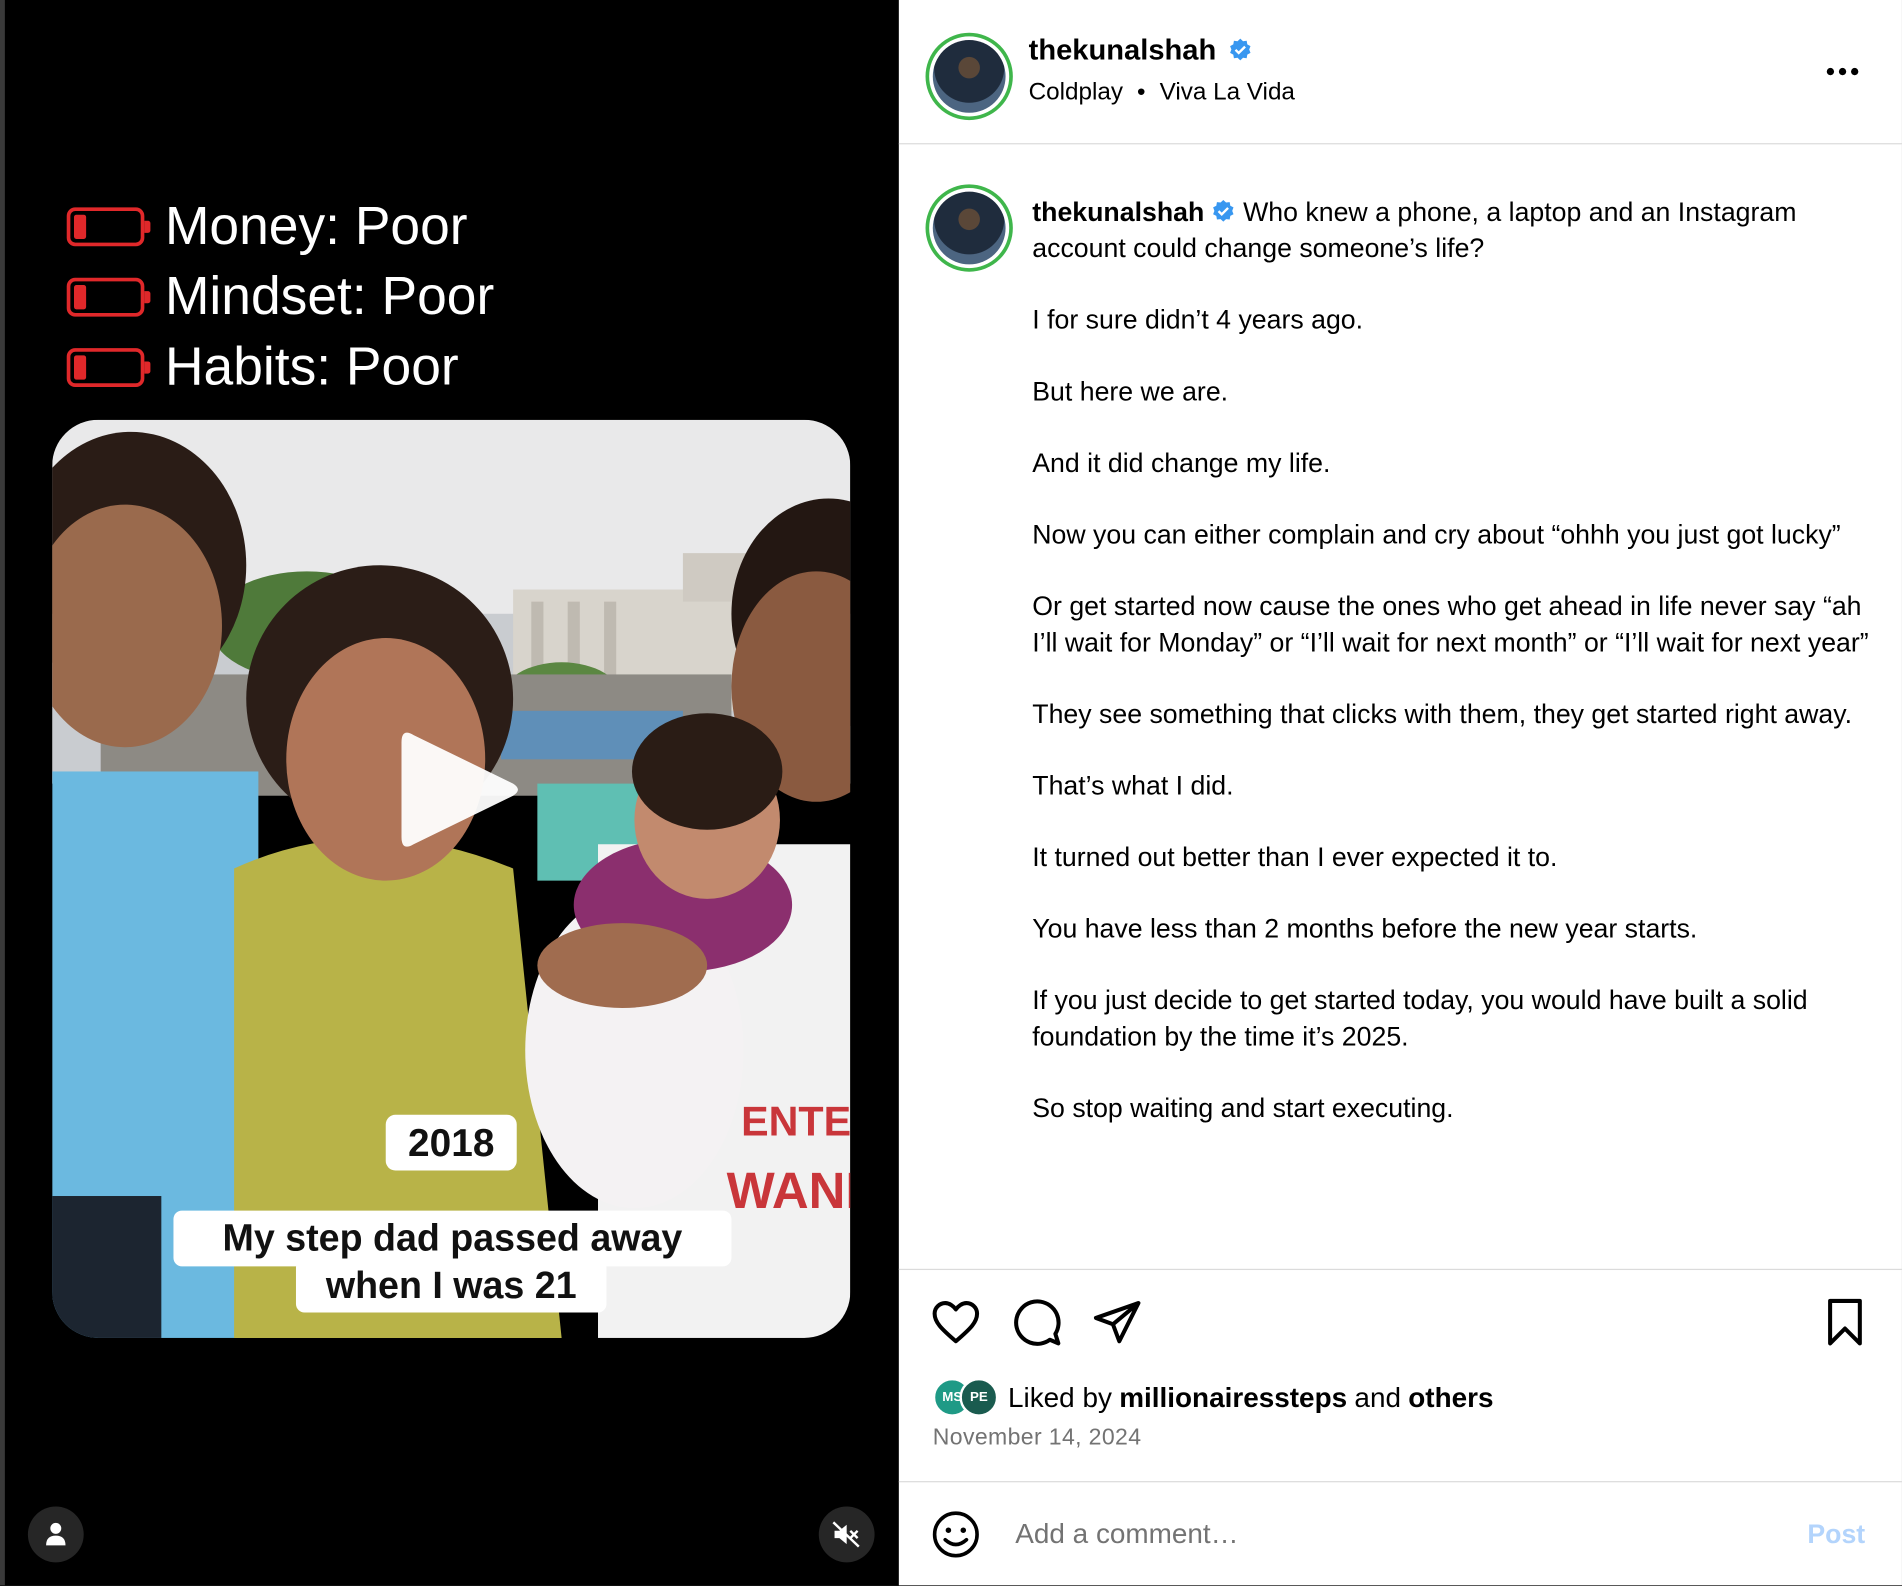  I want to click on caption-avatar, so click(969, 228).